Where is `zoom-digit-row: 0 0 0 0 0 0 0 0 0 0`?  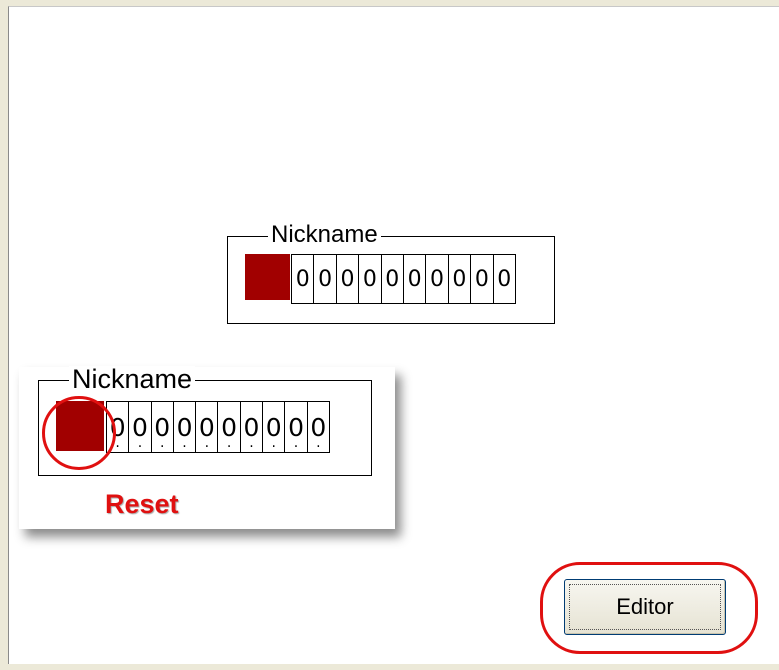 zoom-digit-row: 0 0 0 0 0 0 0 0 0 0 is located at coordinates (218, 427).